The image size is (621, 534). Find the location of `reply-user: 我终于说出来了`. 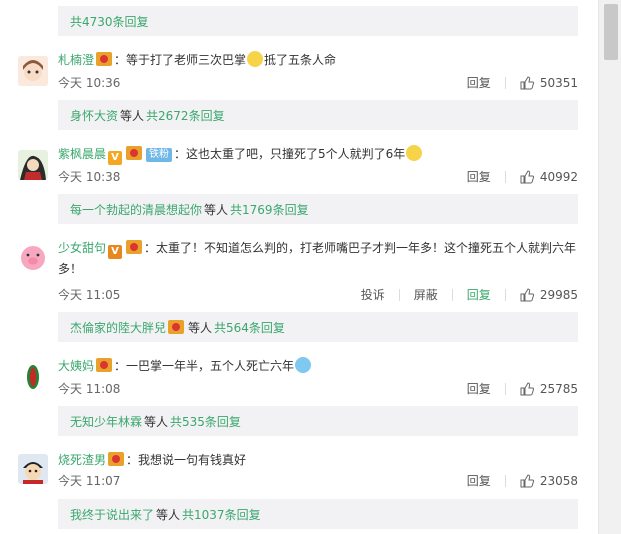

reply-user: 我终于说出来了 is located at coordinates (112, 514).